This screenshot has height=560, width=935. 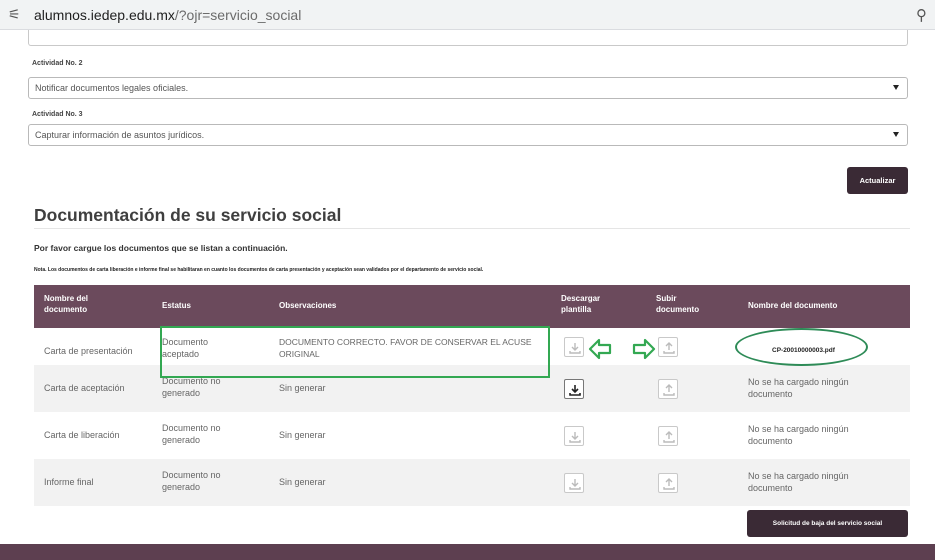 I want to click on activity-2-value: Notificar documentos legales oficiales., so click(x=112, y=88).